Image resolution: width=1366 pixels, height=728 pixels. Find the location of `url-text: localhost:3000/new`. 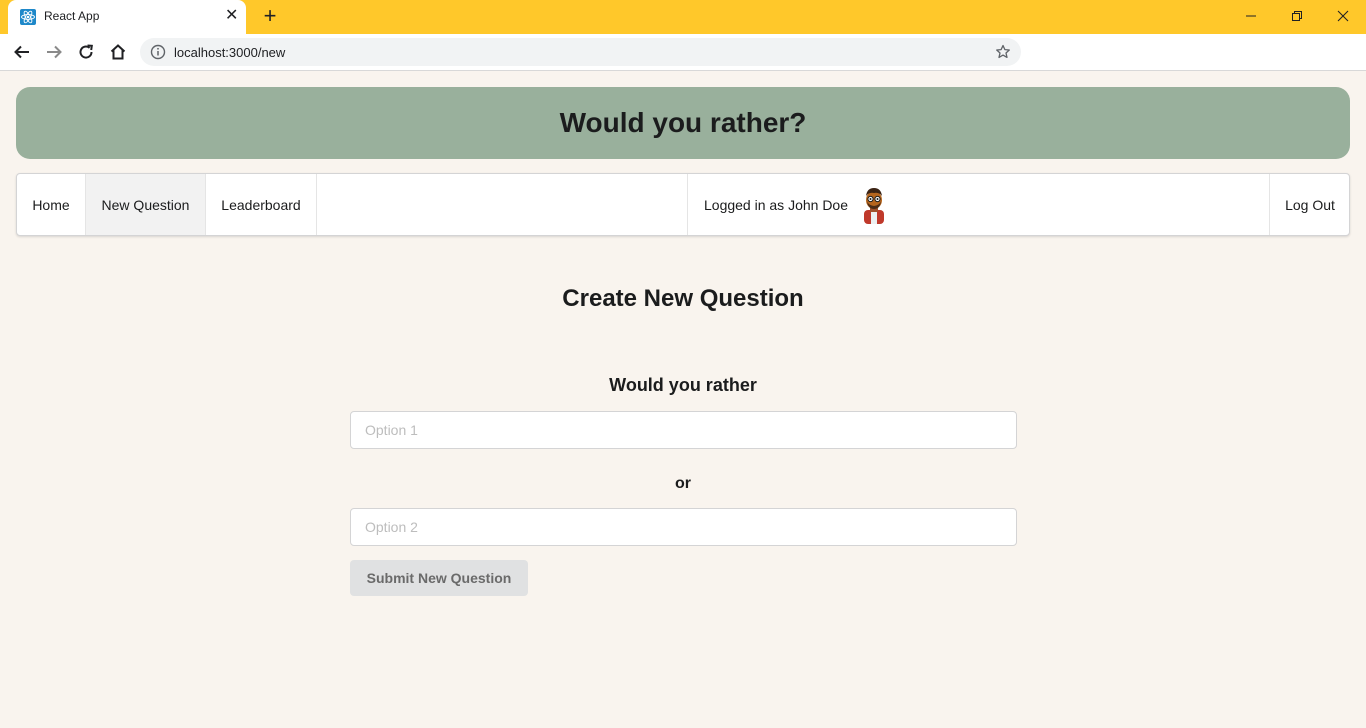

url-text: localhost:3000/new is located at coordinates (229, 52).